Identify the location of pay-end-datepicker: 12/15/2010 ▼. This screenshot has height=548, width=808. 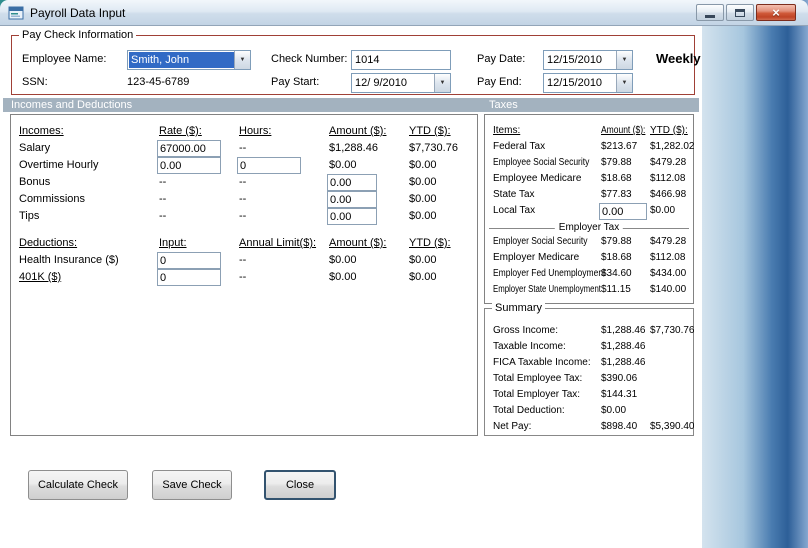
(588, 83).